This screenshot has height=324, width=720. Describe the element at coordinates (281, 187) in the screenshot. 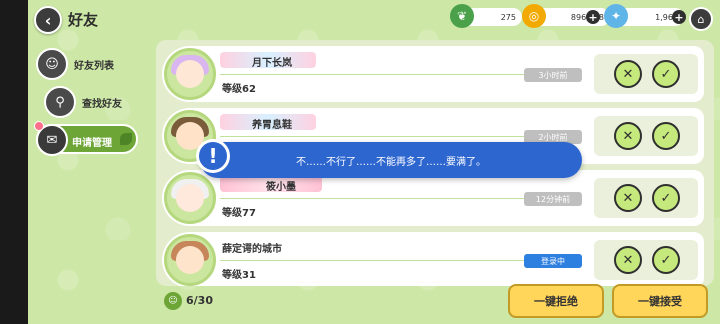

I see `player-name: 筱小墨` at that location.